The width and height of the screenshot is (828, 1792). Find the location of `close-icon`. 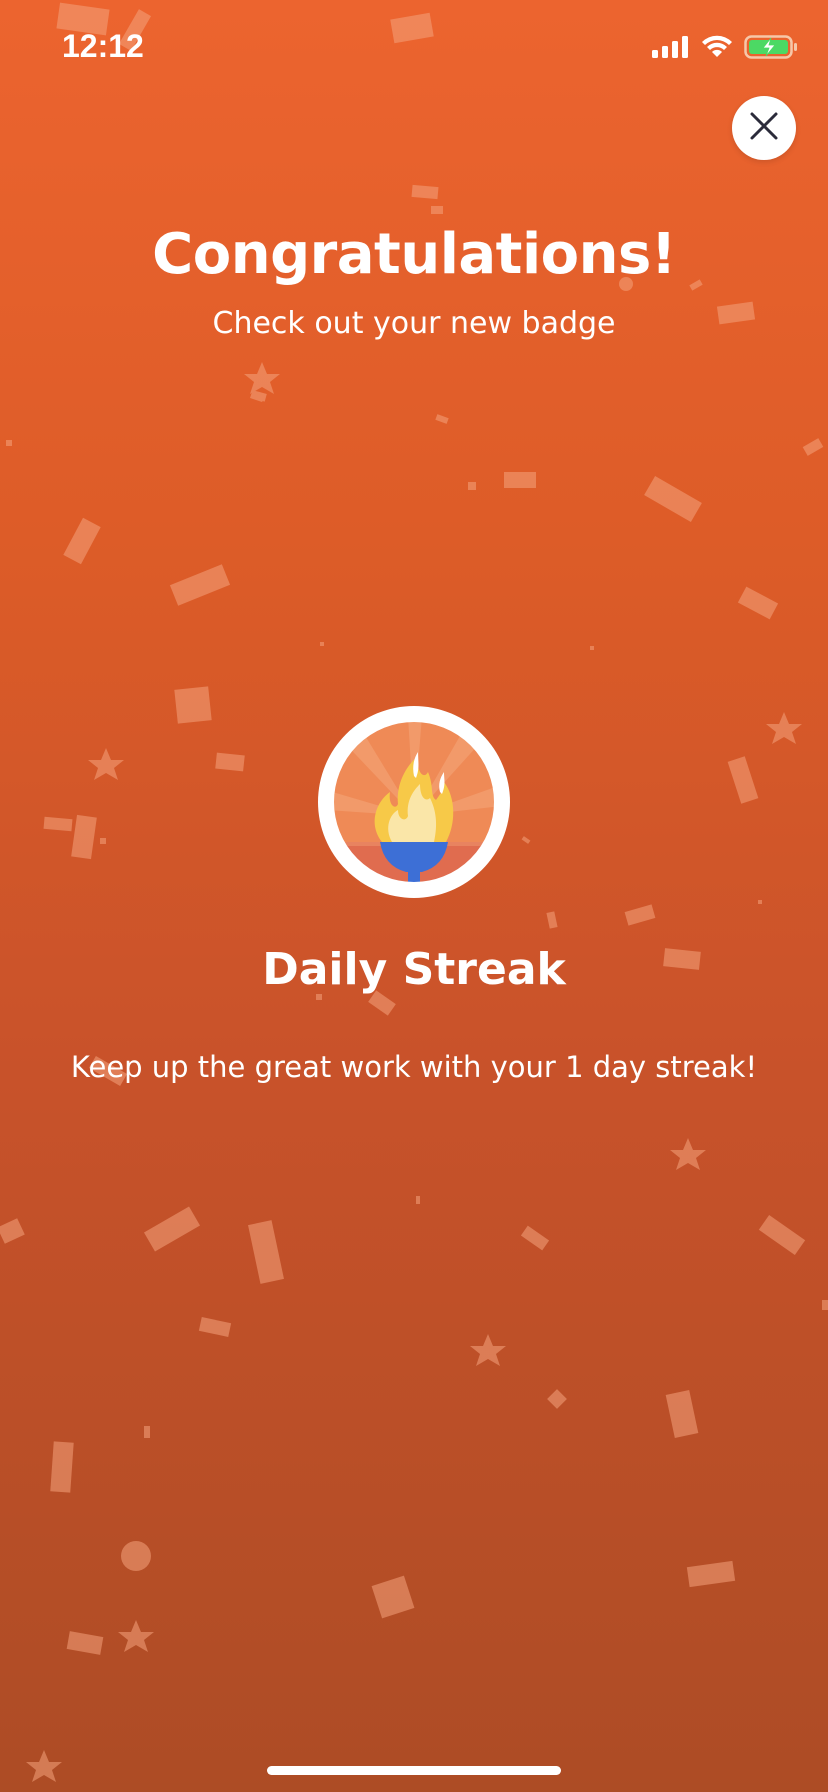

close-icon is located at coordinates (764, 128).